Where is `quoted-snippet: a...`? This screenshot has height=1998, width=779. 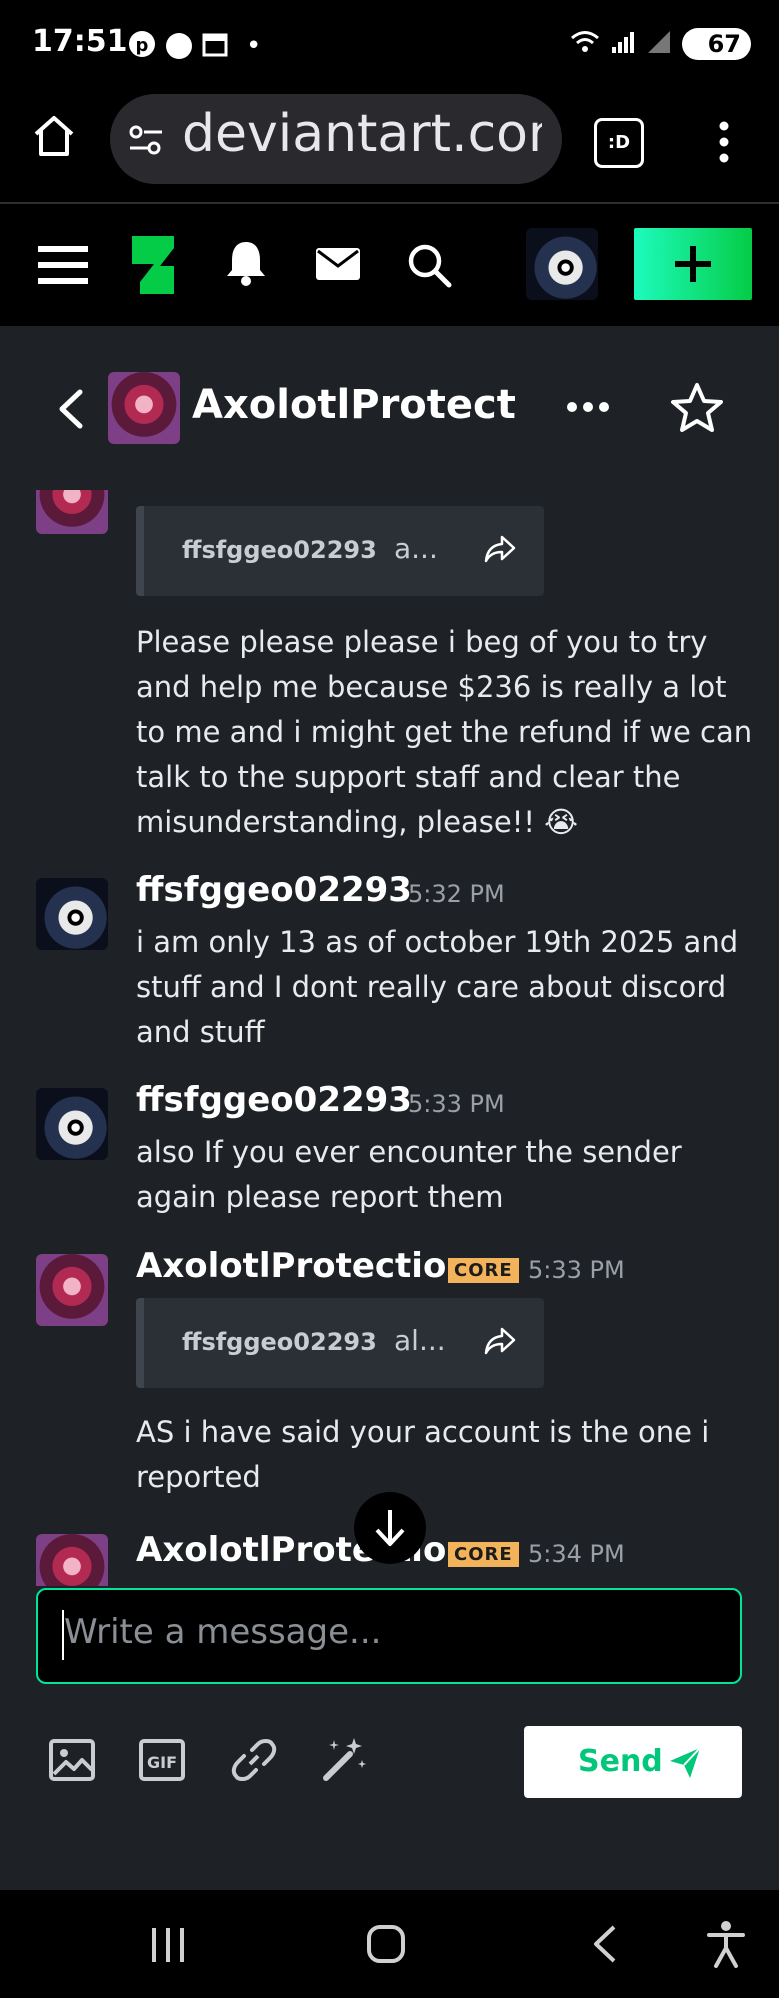
quoted-snippet: a... is located at coordinates (416, 548).